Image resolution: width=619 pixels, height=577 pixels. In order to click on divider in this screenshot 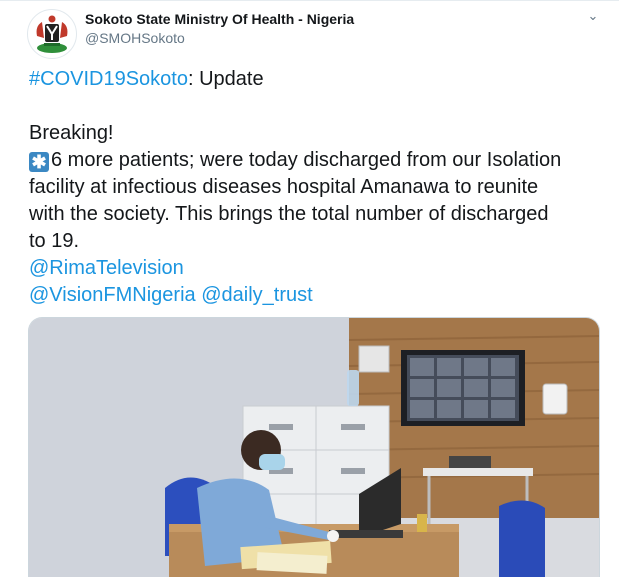, I will do `click(309, 0)`.